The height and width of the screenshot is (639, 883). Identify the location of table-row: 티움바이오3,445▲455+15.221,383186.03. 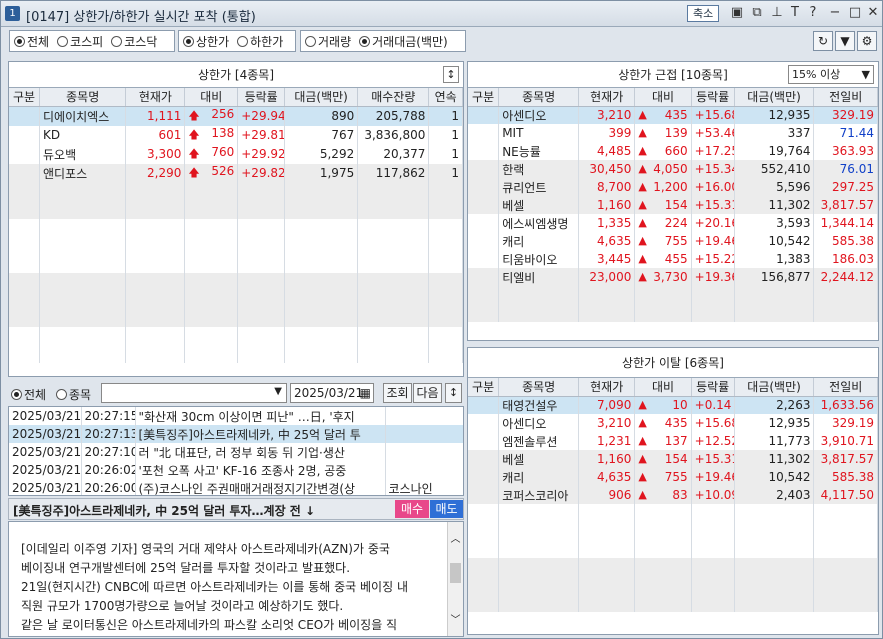
(673, 259).